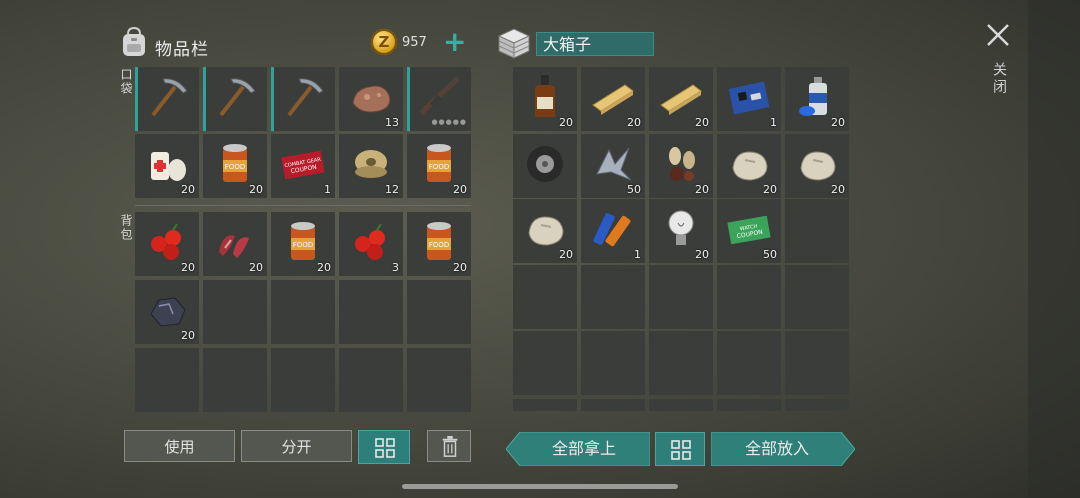 Image resolution: width=1080 pixels, height=498 pixels. Describe the element at coordinates (999, 79) in the screenshot. I see `close-label: 关闭` at that location.